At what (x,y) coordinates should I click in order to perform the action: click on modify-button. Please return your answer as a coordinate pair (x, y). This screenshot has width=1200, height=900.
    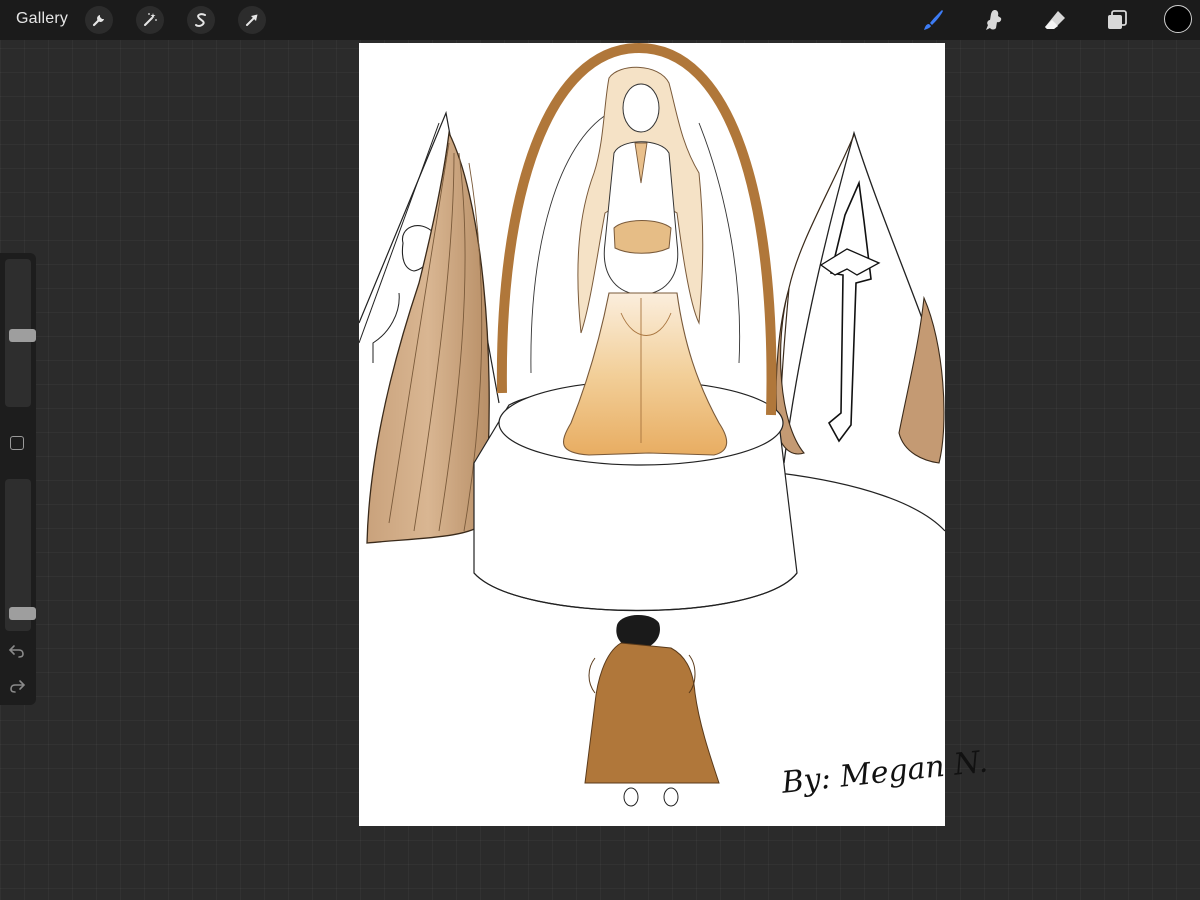
    Looking at the image, I should click on (17, 443).